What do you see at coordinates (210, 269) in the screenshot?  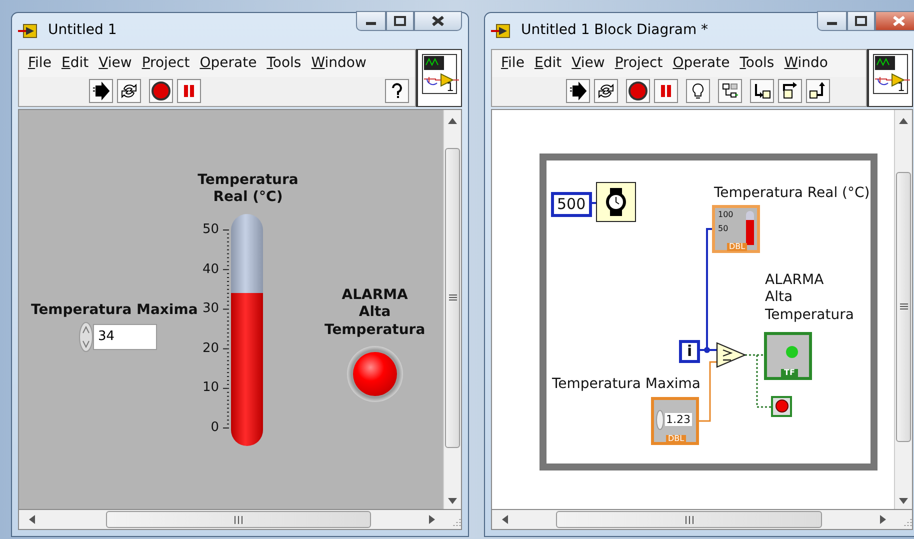 I see `scale-label: 40` at bounding box center [210, 269].